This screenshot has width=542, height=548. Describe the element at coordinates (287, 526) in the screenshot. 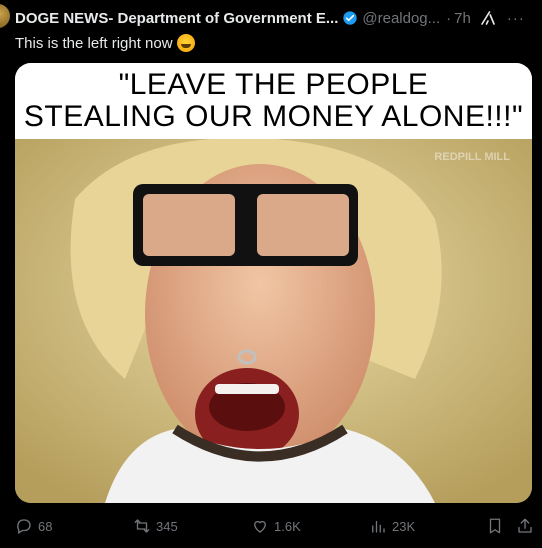

I see `like-count: 1.6K` at that location.